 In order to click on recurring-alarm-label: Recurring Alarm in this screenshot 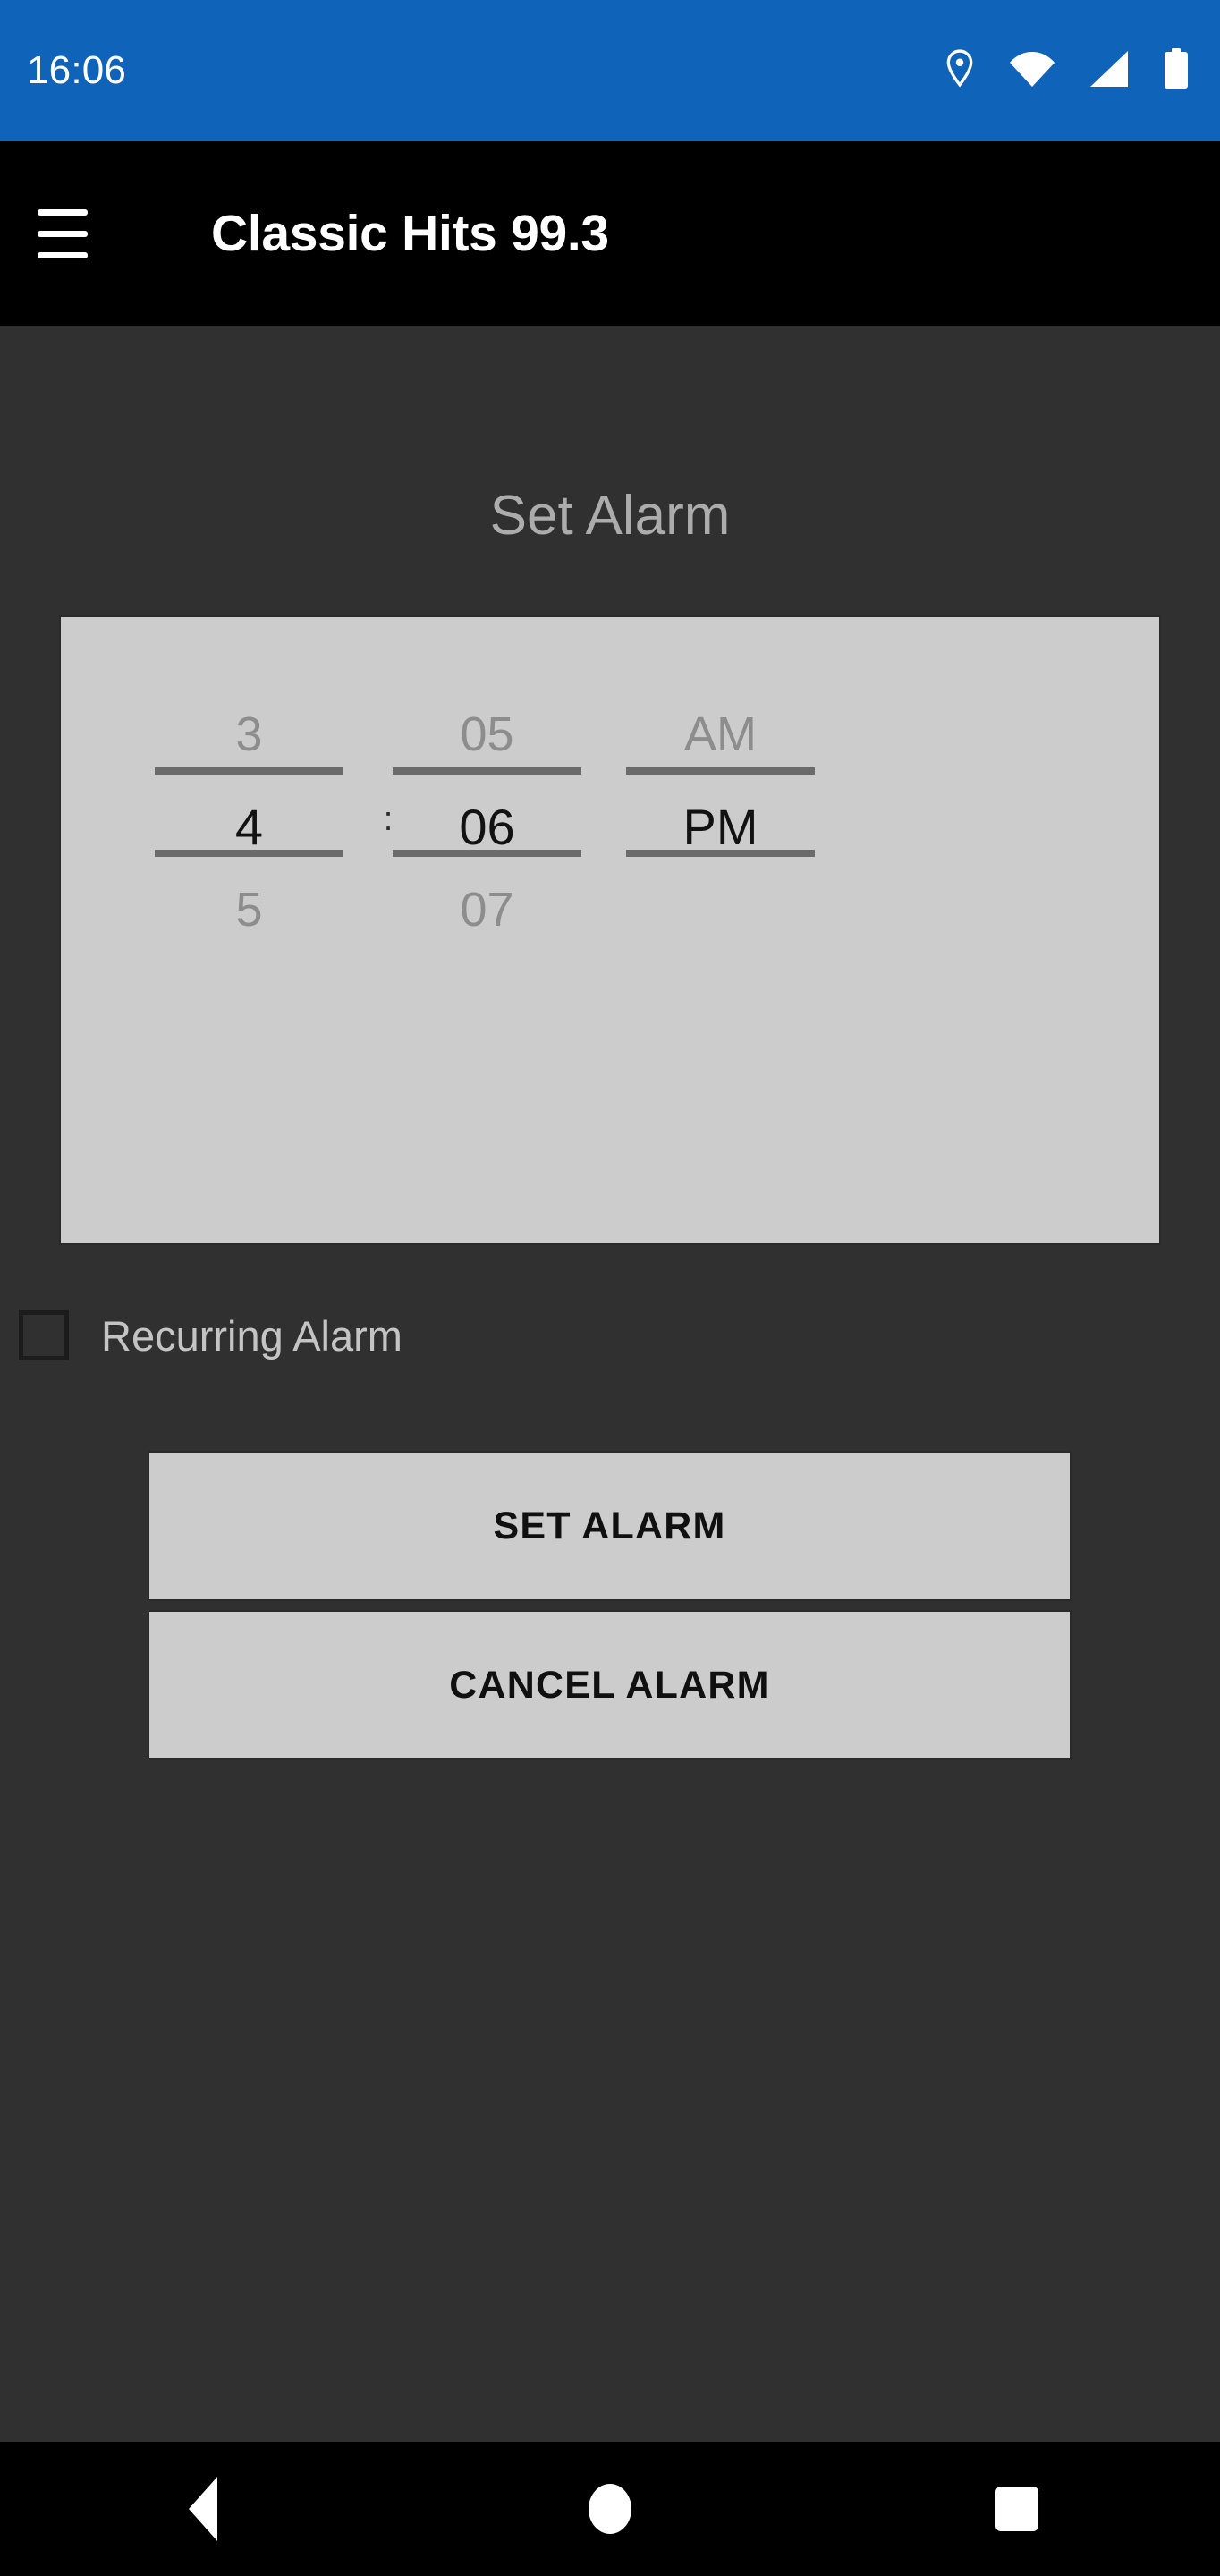, I will do `click(251, 1335)`.